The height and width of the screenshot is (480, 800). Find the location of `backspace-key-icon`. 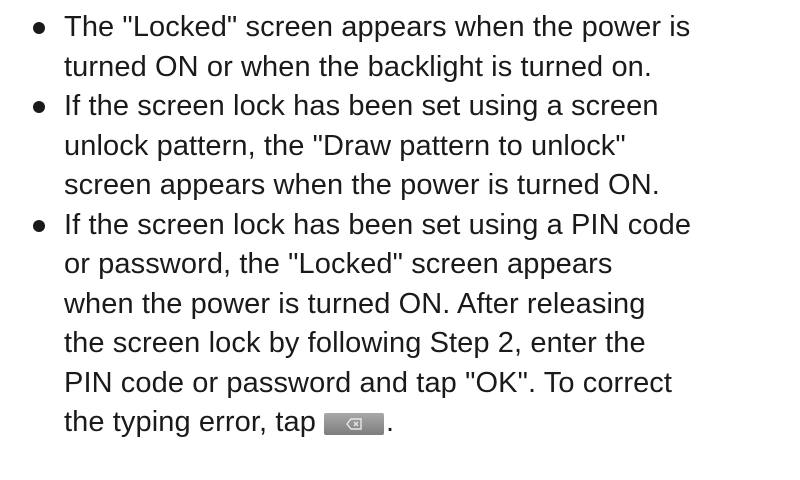

backspace-key-icon is located at coordinates (353, 424).